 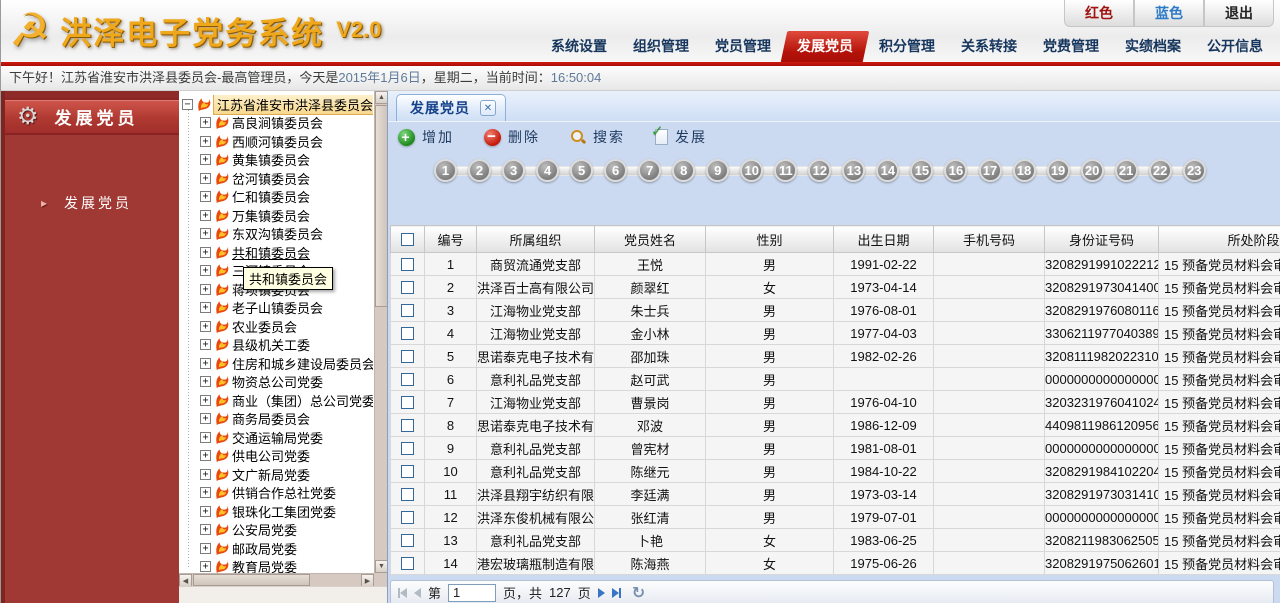 What do you see at coordinates (92, 203) in the screenshot?
I see `sidebar-item-develop-members: ▸ 发展党员` at bounding box center [92, 203].